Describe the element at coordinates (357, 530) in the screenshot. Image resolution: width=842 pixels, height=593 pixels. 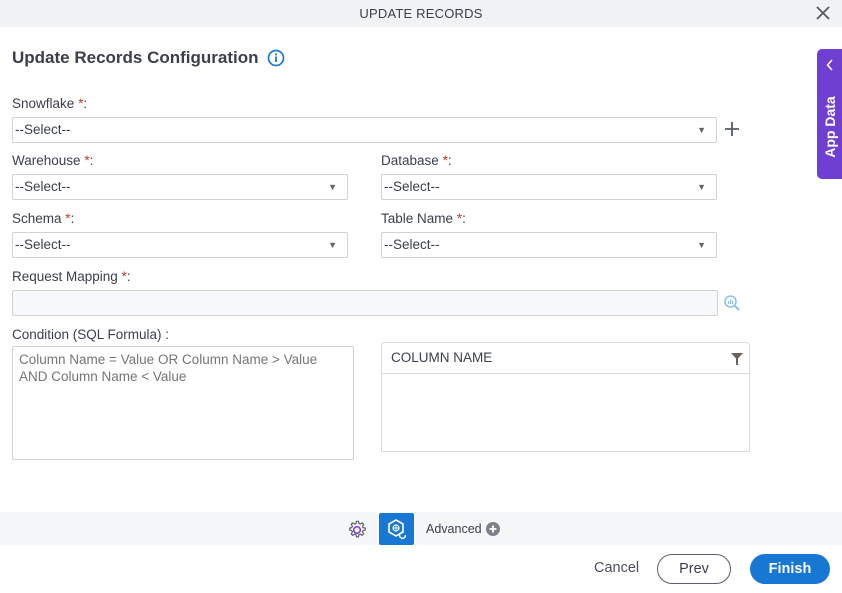
I see `gear-icon` at that location.